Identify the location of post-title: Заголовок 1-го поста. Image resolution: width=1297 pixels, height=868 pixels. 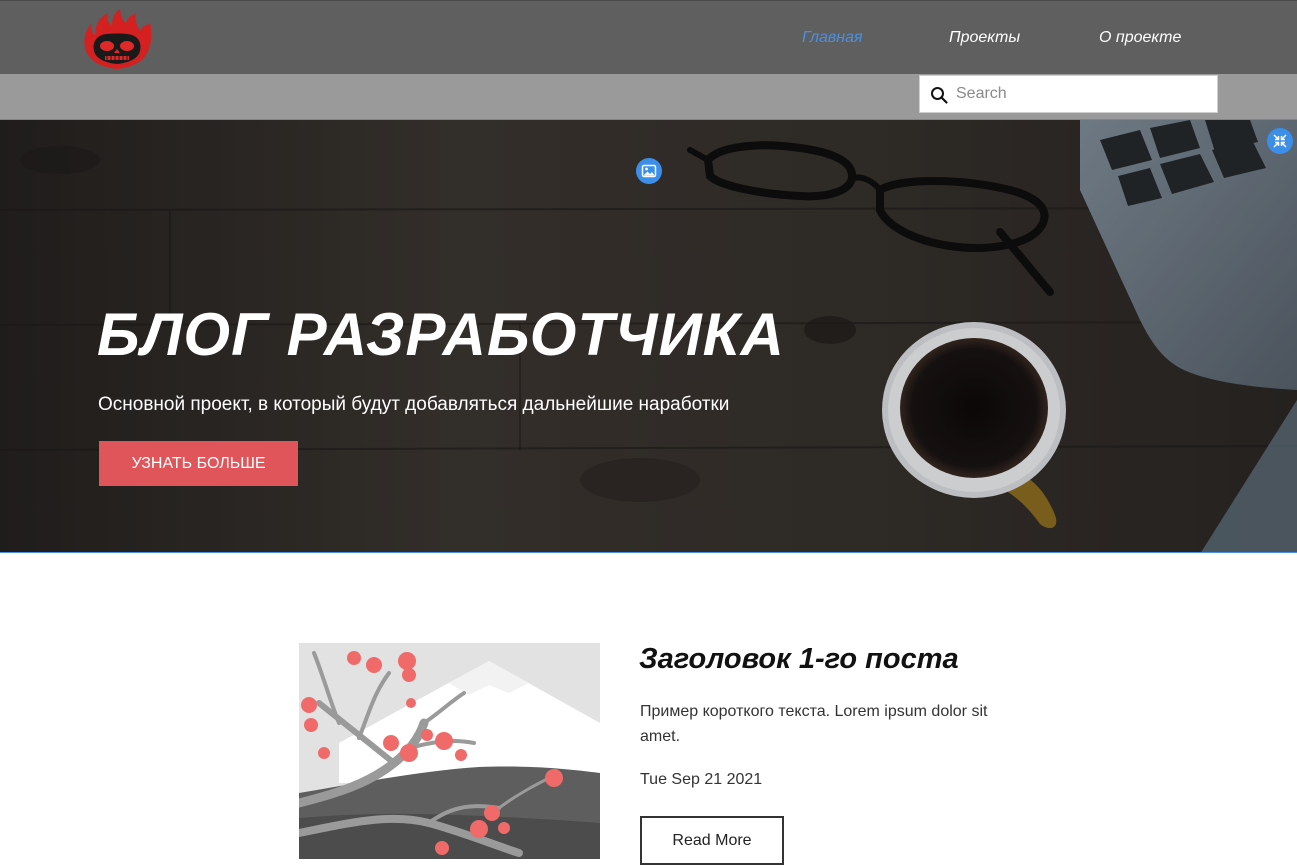
(799, 659).